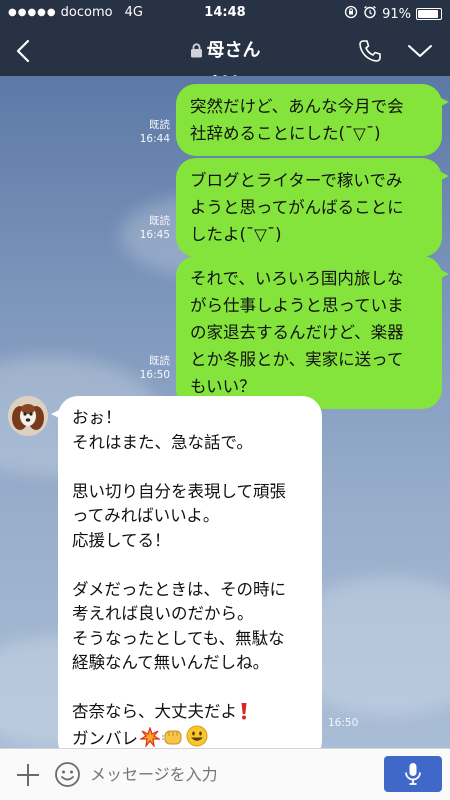 The height and width of the screenshot is (800, 450). Describe the element at coordinates (296, 180) in the screenshot. I see `message-line: ブログとライターで稼いでみ` at that location.